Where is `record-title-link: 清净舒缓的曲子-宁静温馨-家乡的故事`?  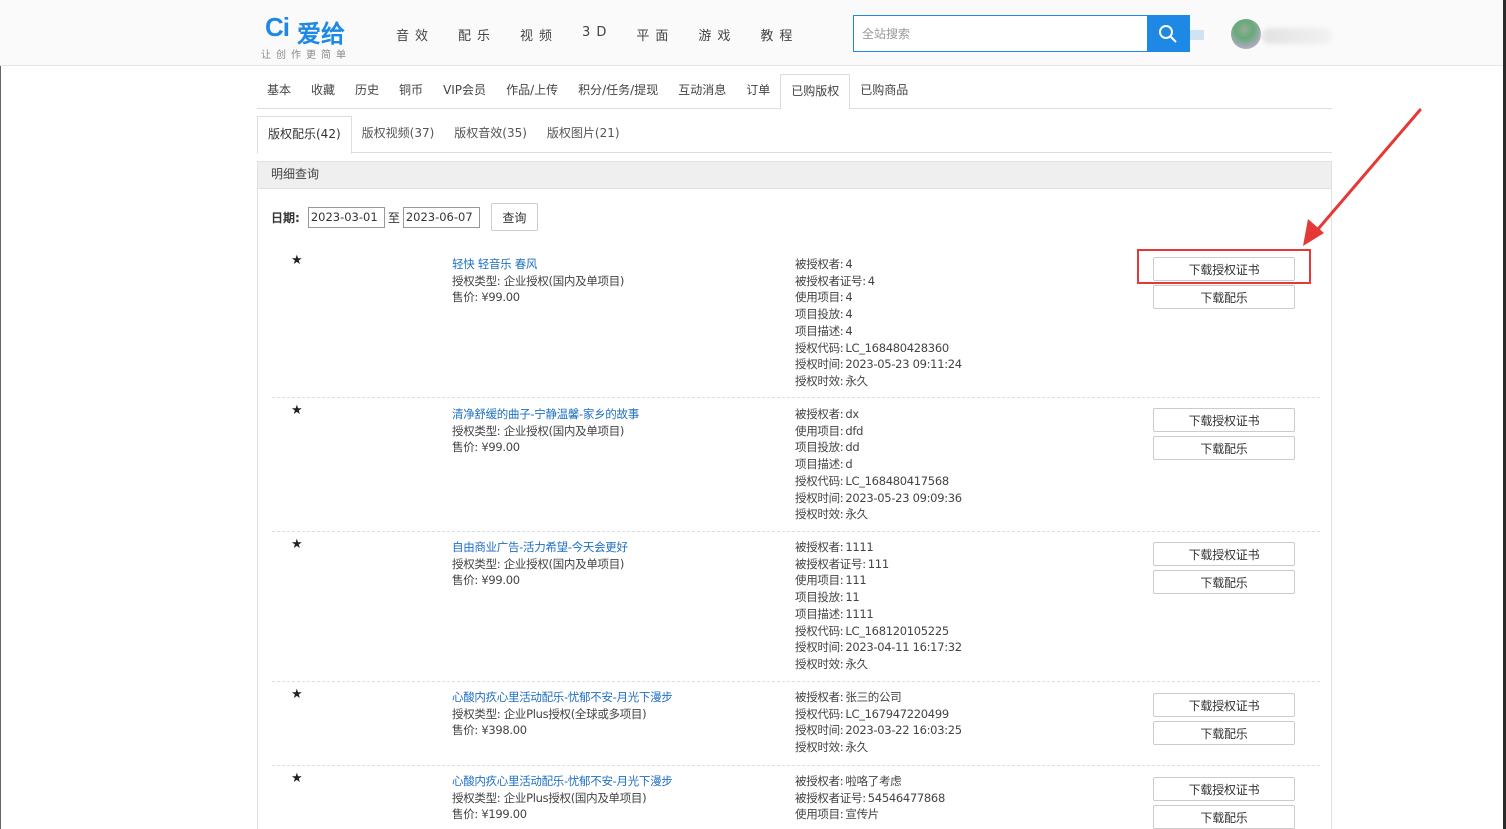
record-title-link: 清净舒缓的曲子-宁静温馨-家乡的故事 is located at coordinates (612, 414).